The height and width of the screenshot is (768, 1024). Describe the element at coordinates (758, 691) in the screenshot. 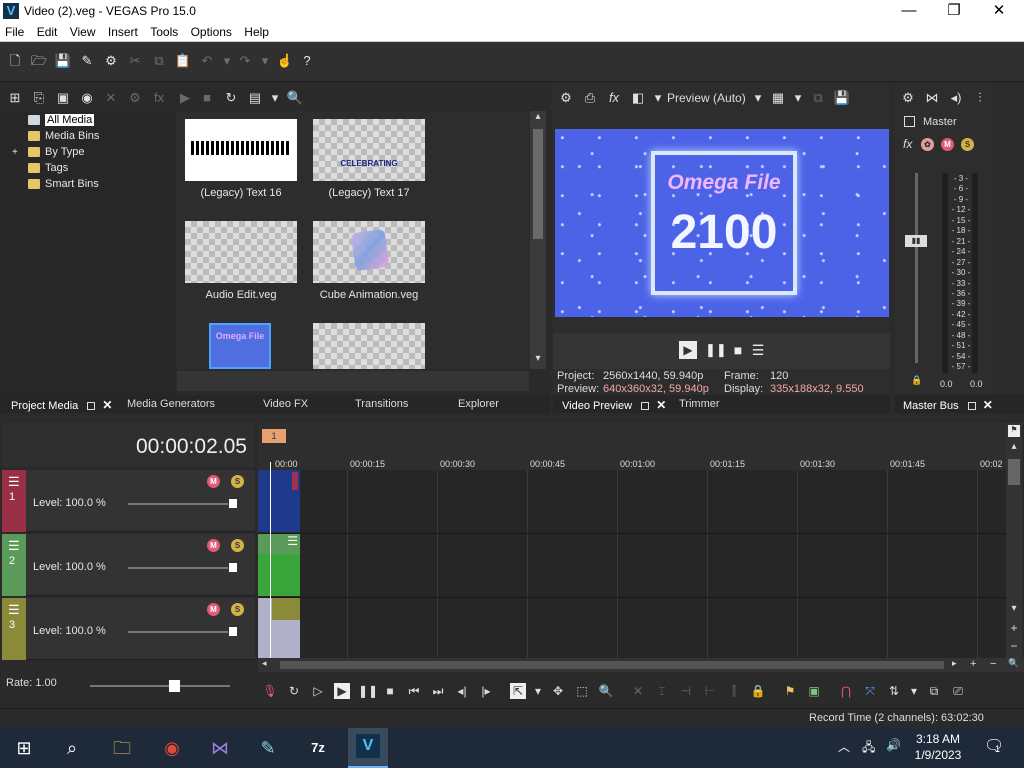

I see `lock-event-icon: 🔒` at that location.